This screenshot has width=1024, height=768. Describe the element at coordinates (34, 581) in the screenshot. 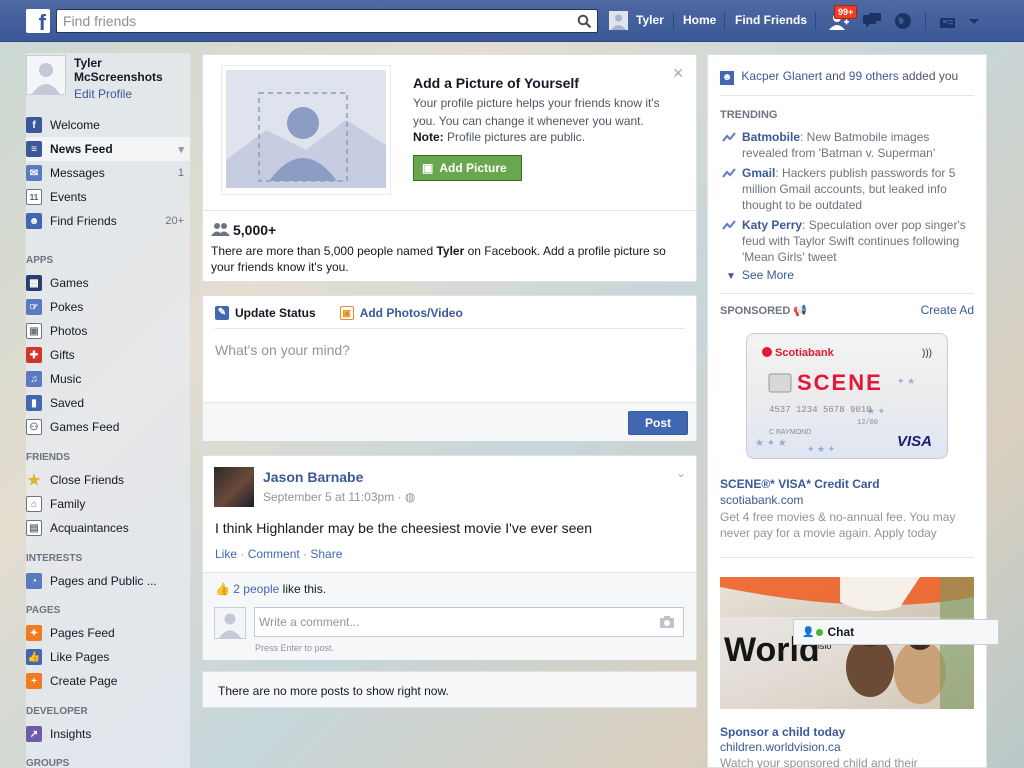

I see `rss-icon: ◔` at that location.